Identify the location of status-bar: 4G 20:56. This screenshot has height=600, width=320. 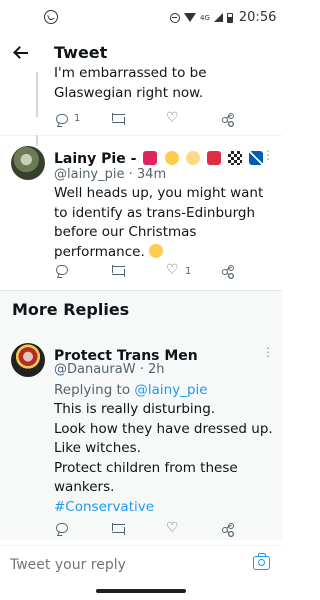
(141, 17).